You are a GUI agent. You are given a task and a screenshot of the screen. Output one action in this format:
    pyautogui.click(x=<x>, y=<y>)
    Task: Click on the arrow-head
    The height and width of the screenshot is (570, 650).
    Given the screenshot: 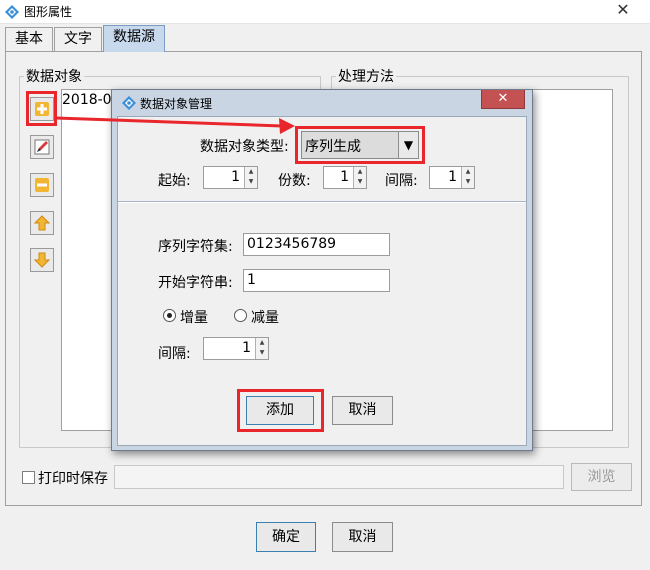 What is the action you would take?
    pyautogui.click(x=287, y=126)
    